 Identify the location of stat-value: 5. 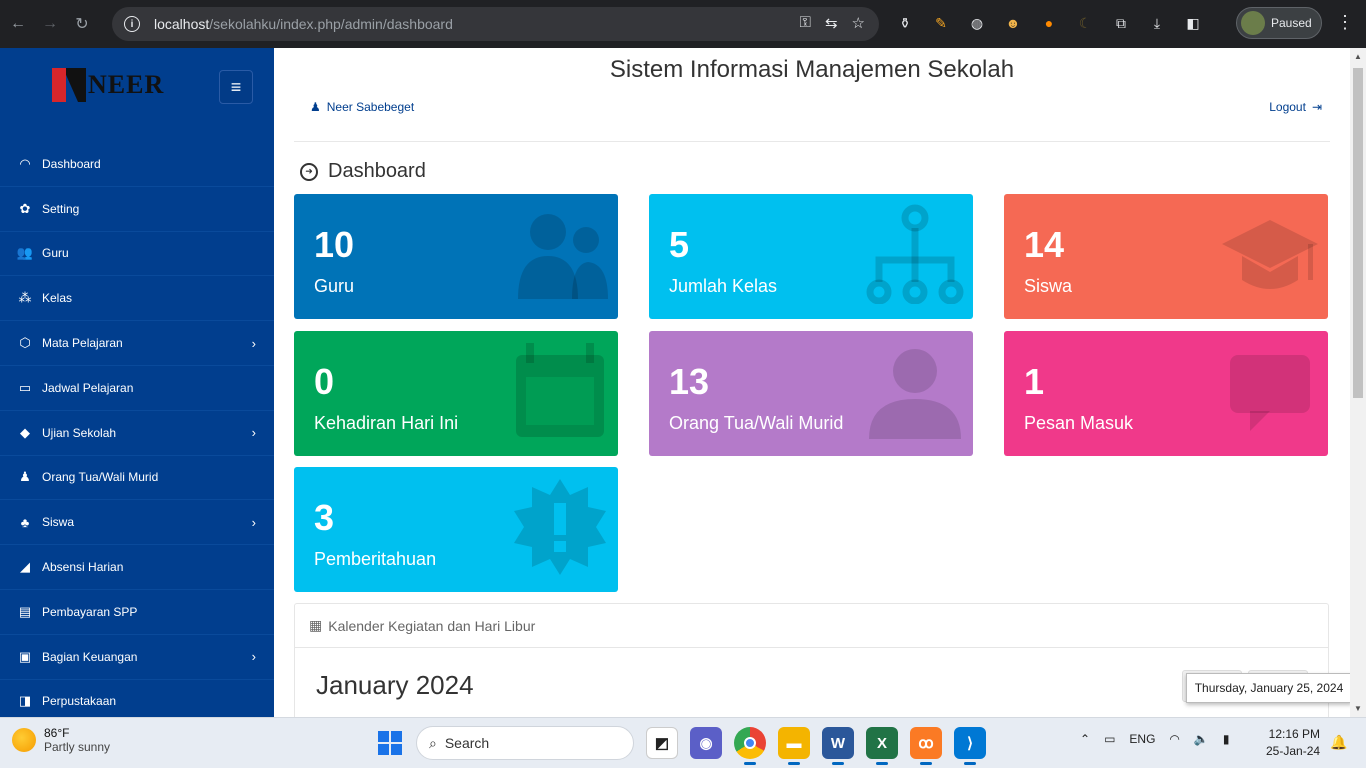
(679, 244).